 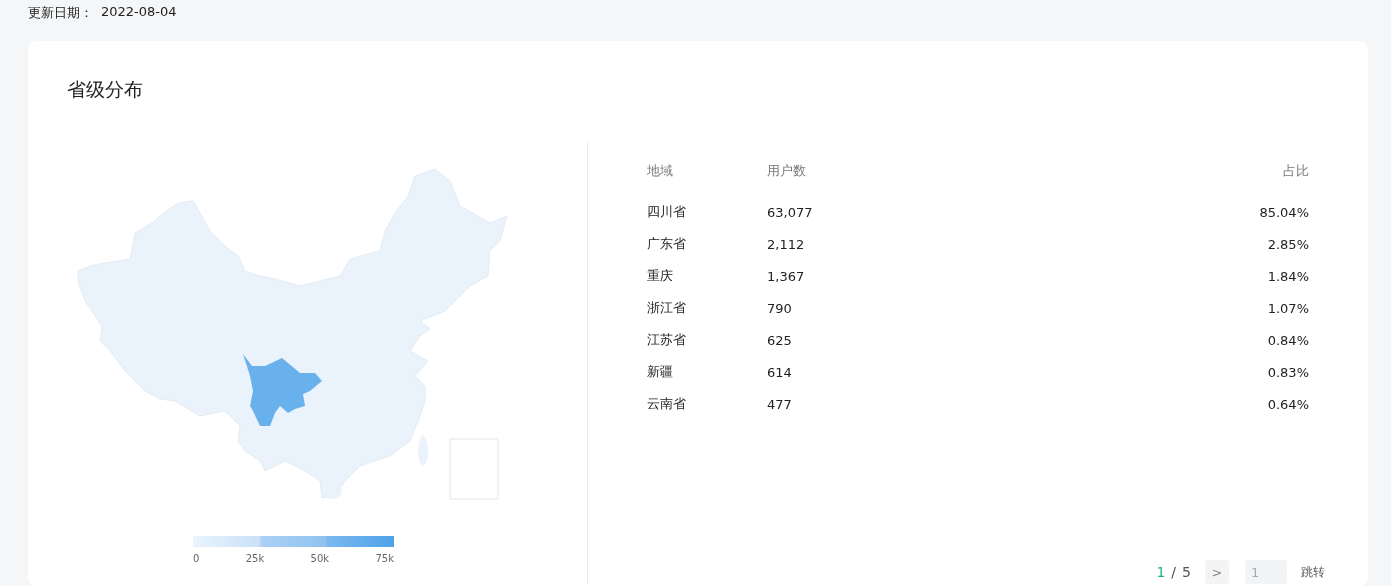 What do you see at coordinates (667, 308) in the screenshot?
I see `table-cell-text: 浙江省` at bounding box center [667, 308].